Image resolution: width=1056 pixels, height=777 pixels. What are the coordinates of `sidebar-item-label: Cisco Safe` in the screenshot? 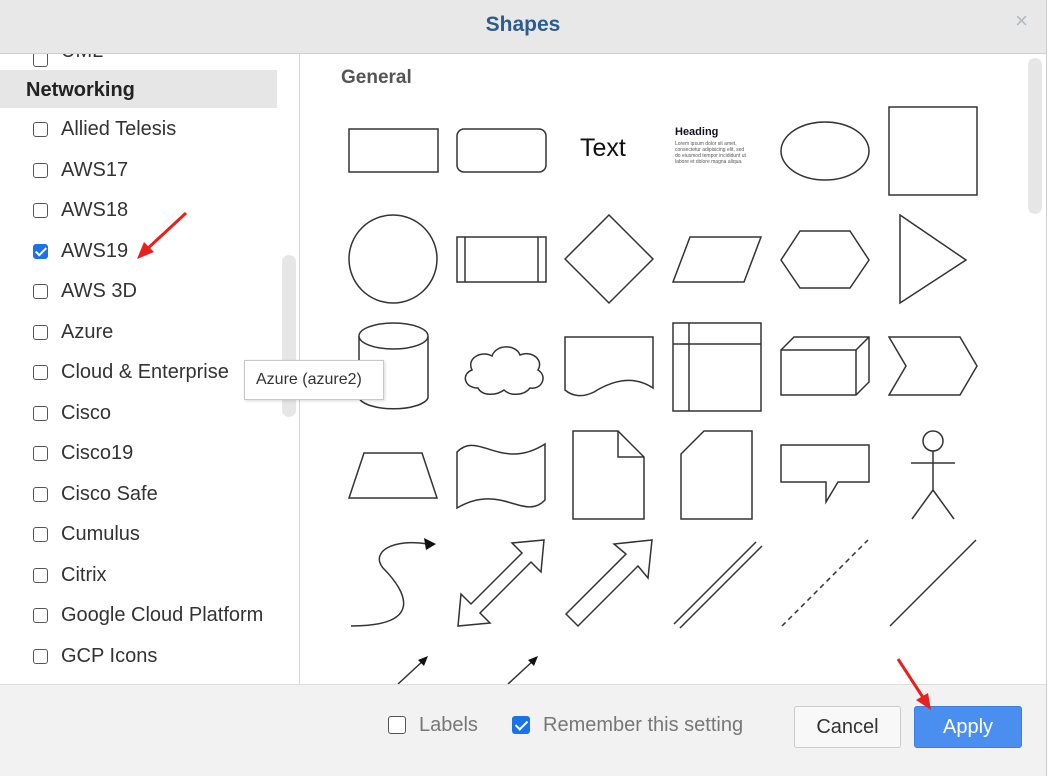 It's located at (109, 494).